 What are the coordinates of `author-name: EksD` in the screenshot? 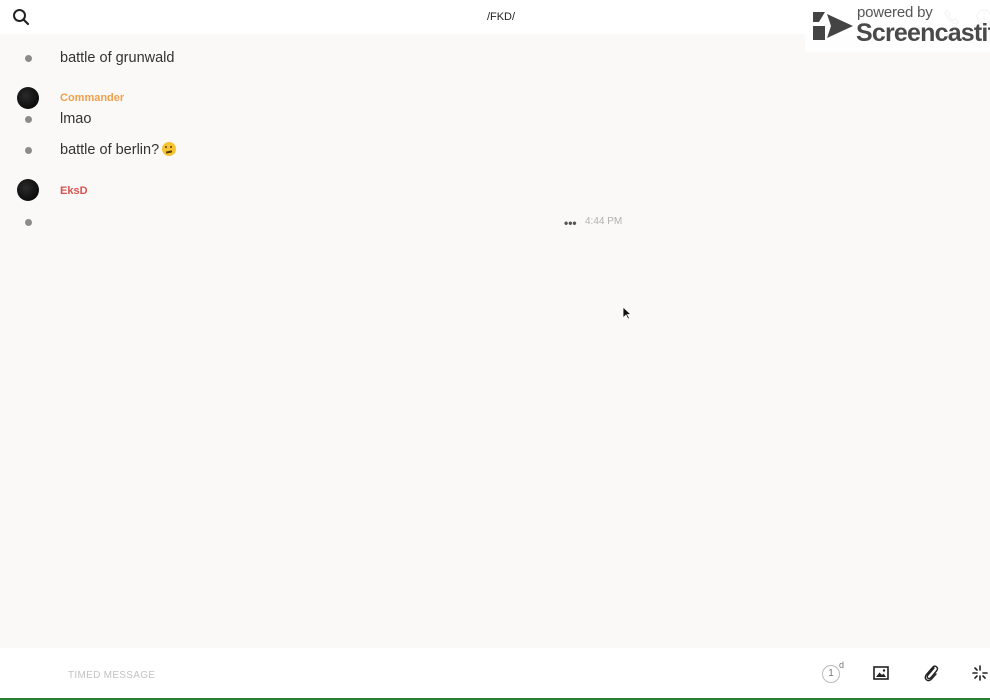 It's located at (74, 191).